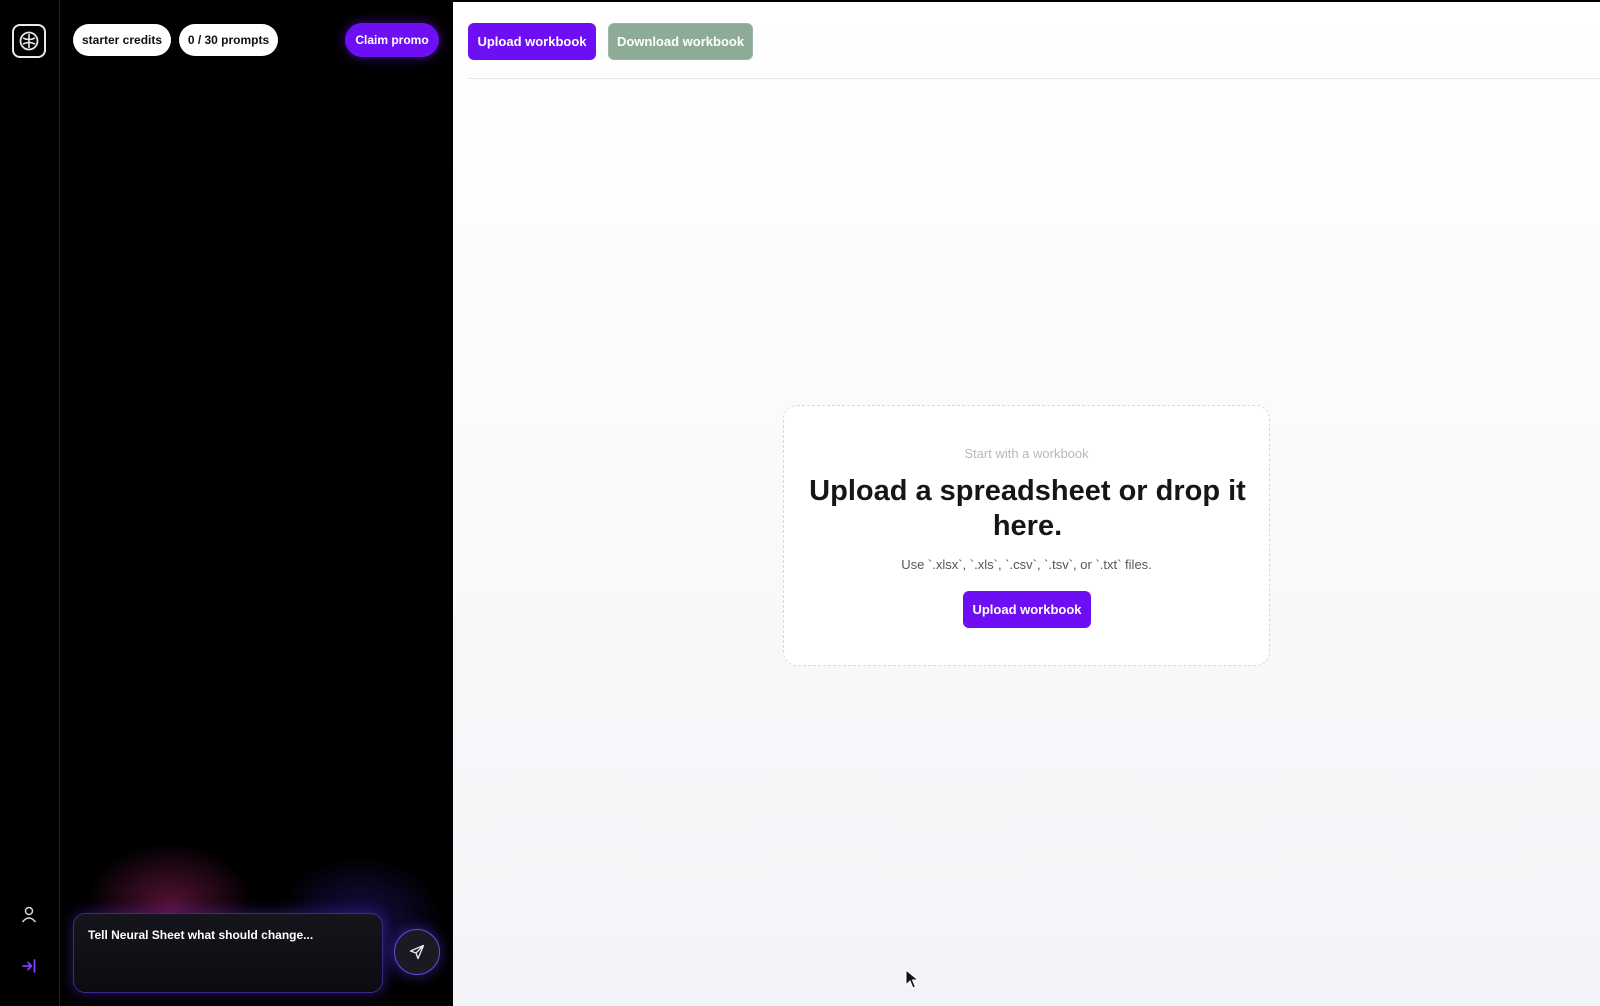 Image resolution: width=1600 pixels, height=1006 pixels. What do you see at coordinates (1027, 609) in the screenshot?
I see `dropzone-upload-button: Upload workbook` at bounding box center [1027, 609].